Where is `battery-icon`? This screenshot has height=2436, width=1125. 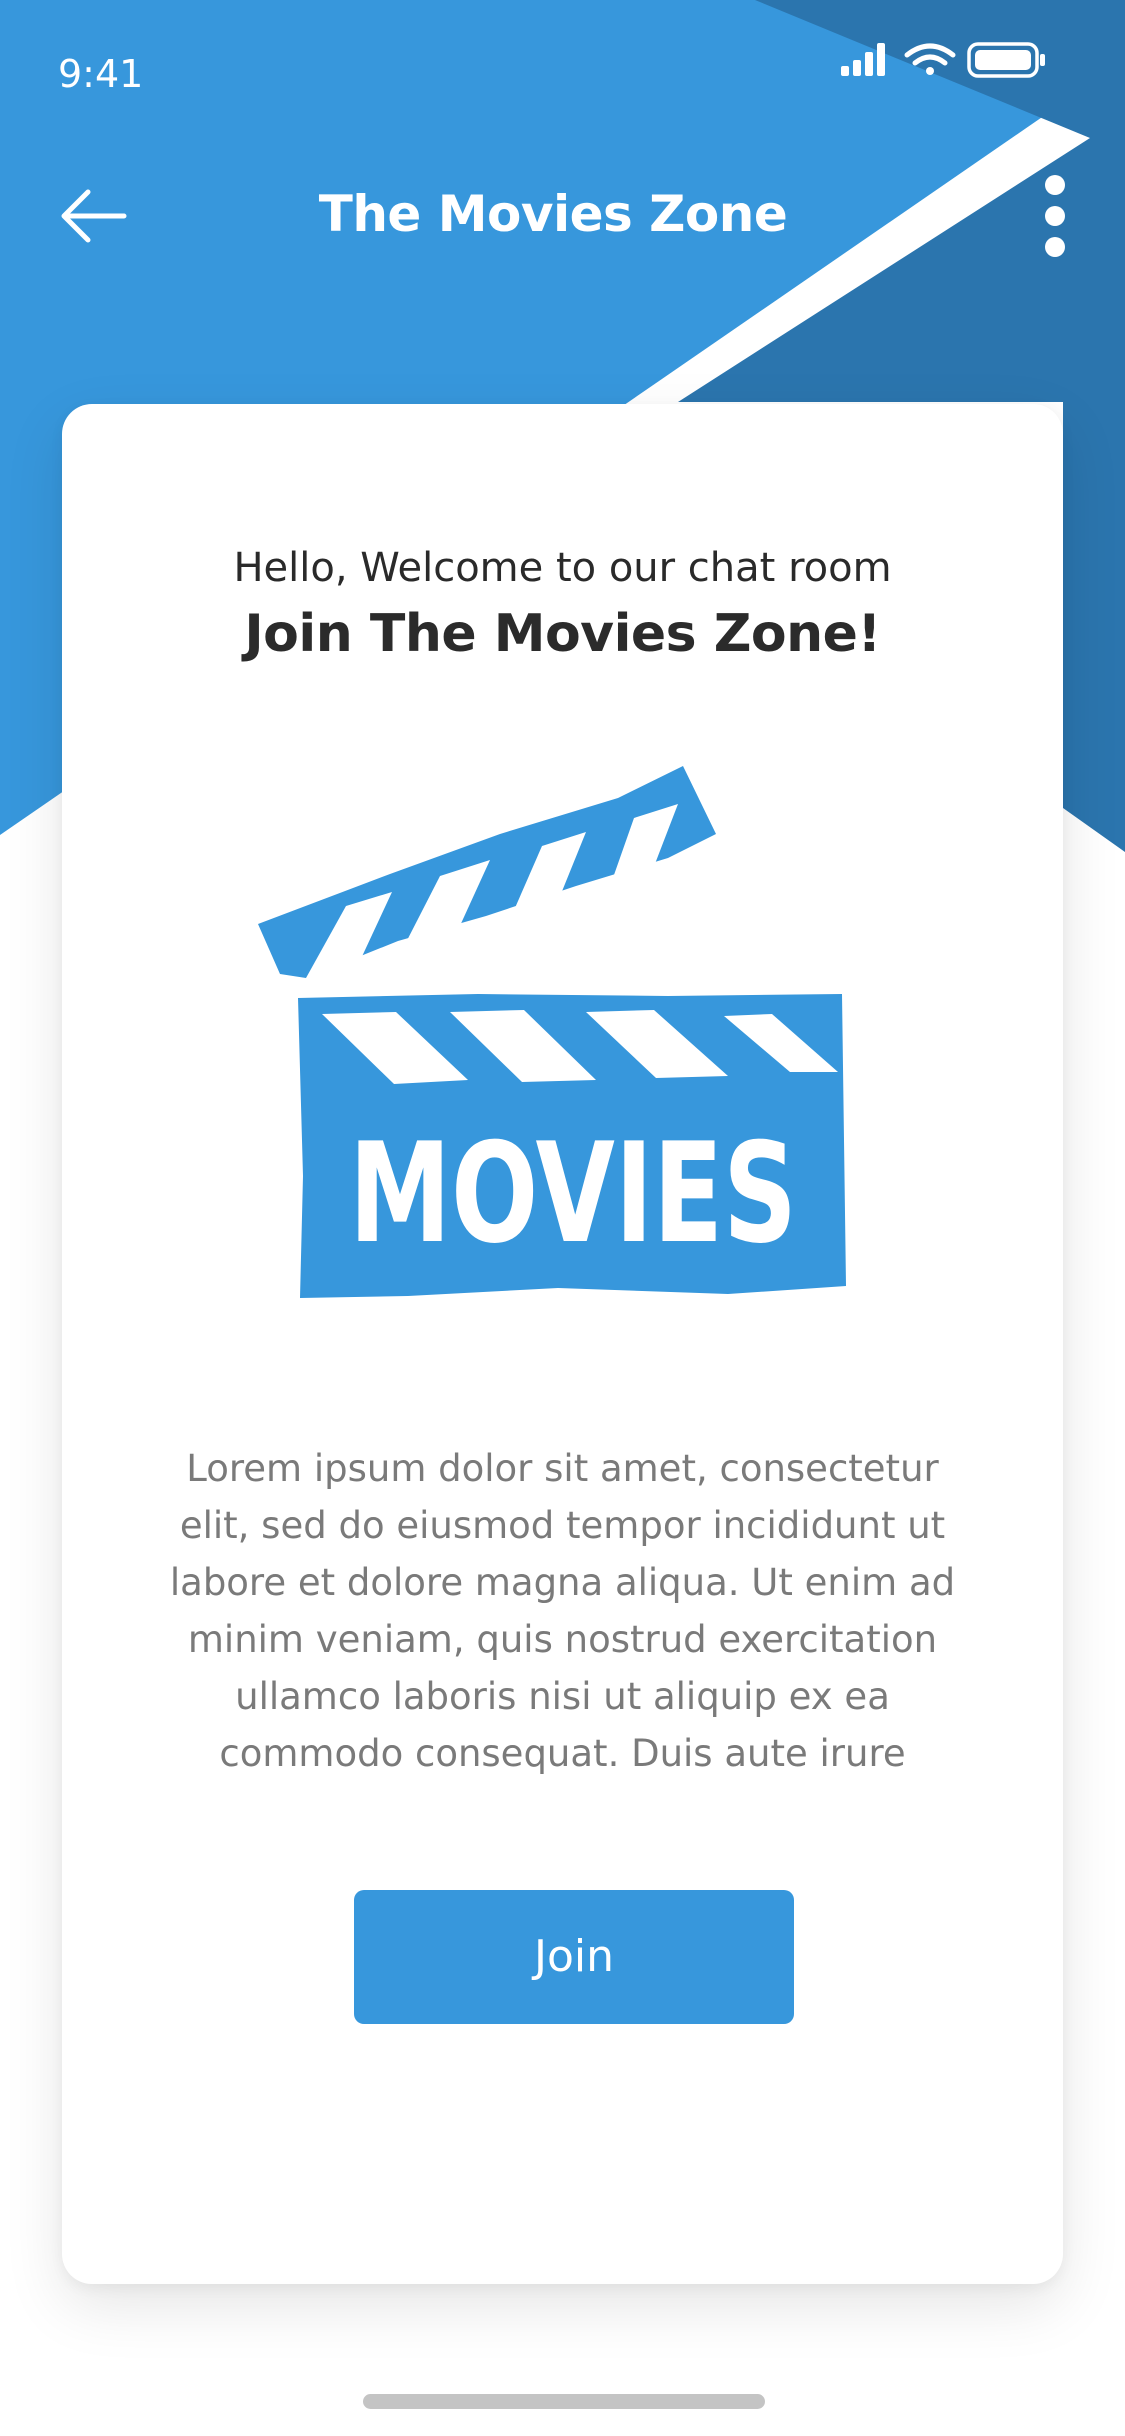
battery-icon is located at coordinates (1006, 60).